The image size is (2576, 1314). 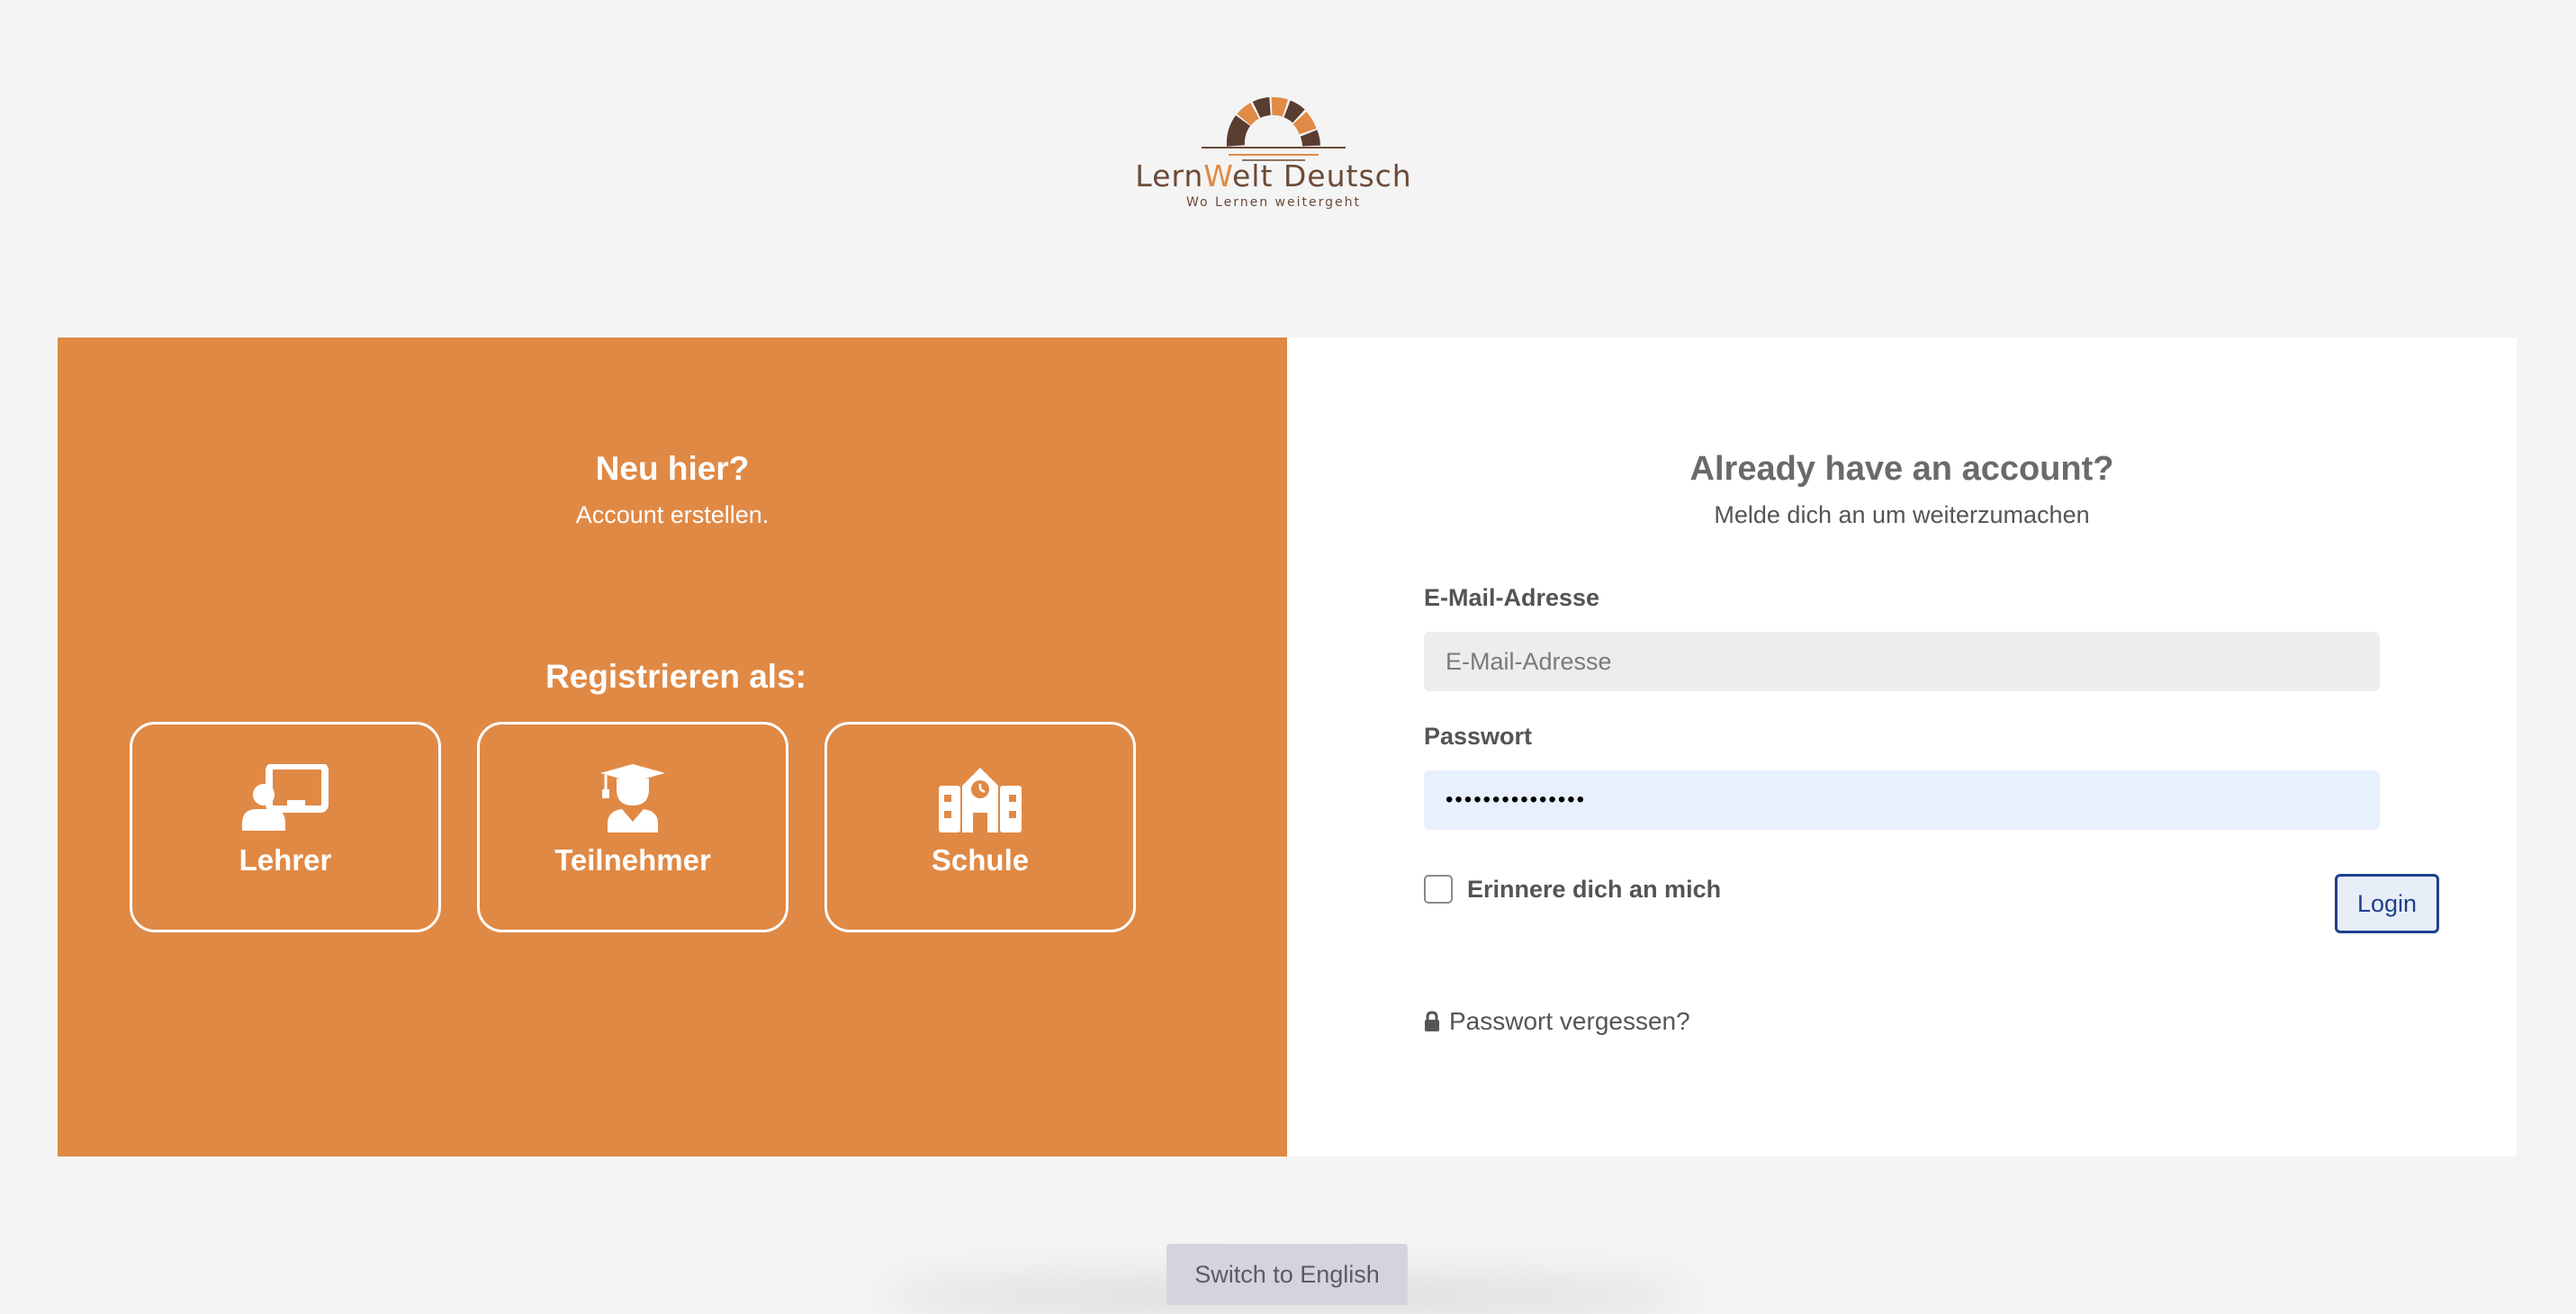 I want to click on lock-icon, so click(x=1432, y=1021).